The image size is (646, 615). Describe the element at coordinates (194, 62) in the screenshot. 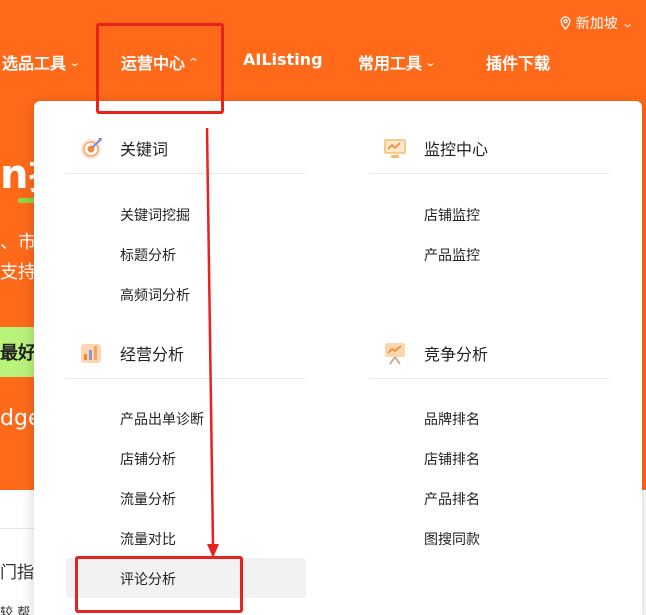

I see `chevron-up-icon: ⌃` at that location.